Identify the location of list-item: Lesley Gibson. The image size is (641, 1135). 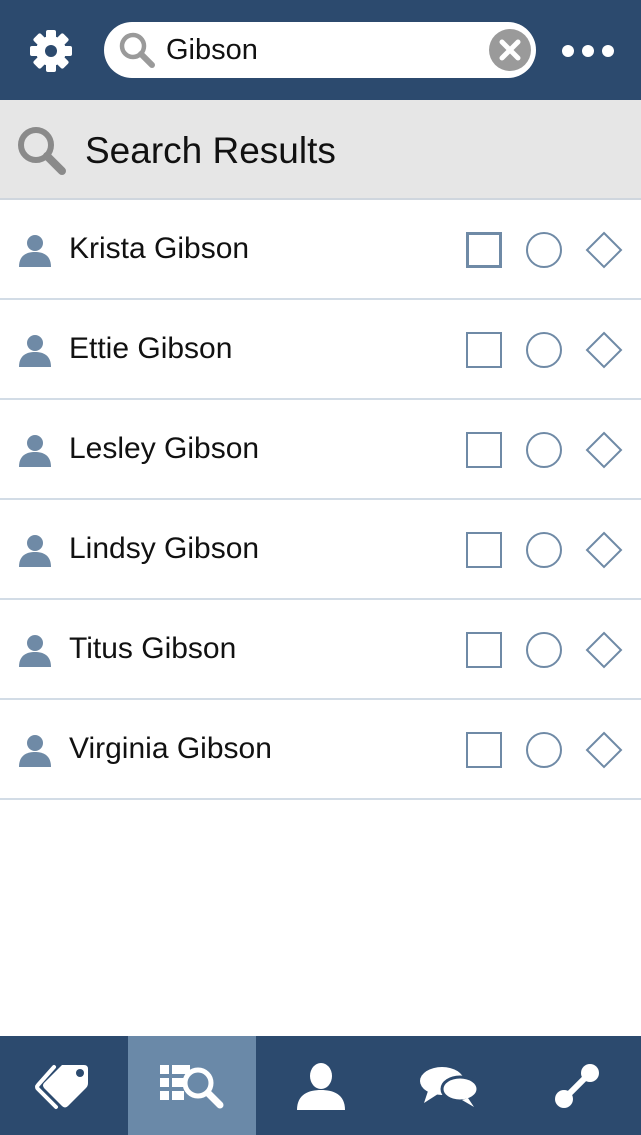
(320, 450).